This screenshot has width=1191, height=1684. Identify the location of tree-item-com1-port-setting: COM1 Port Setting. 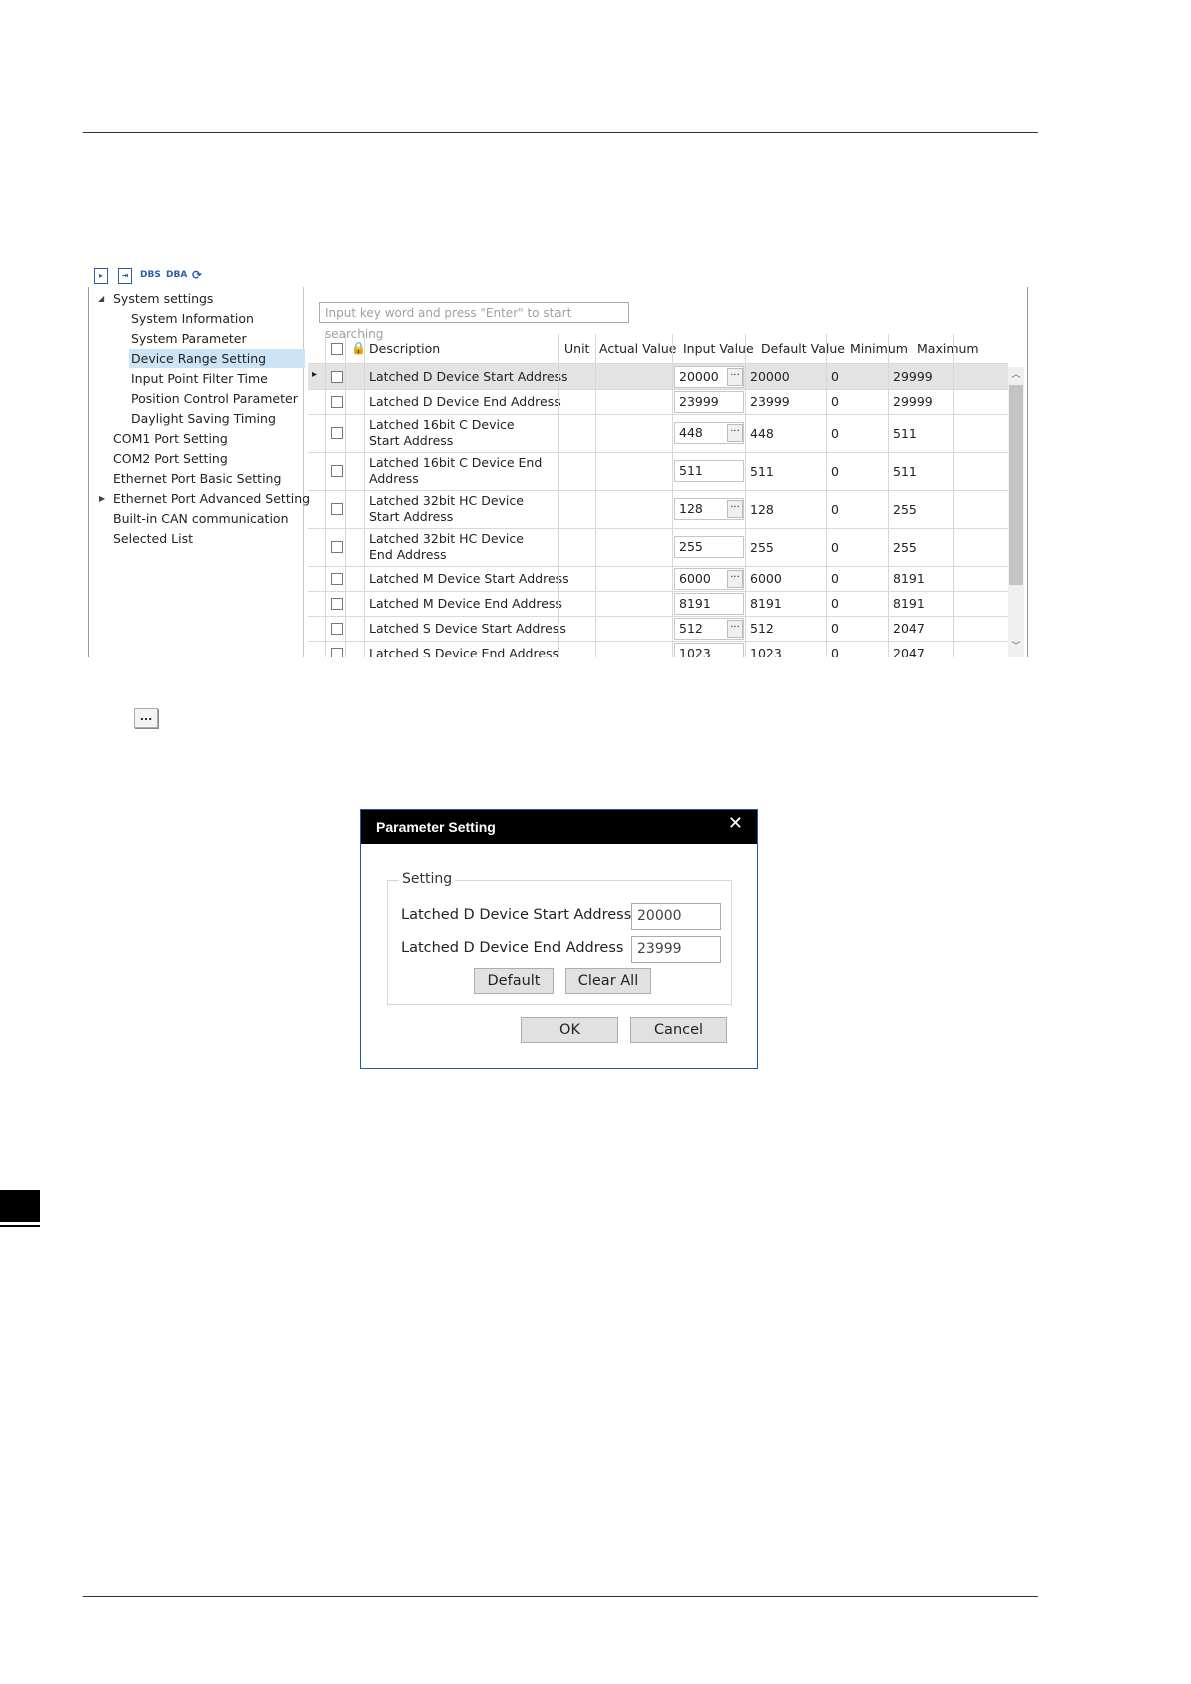
(170, 438).